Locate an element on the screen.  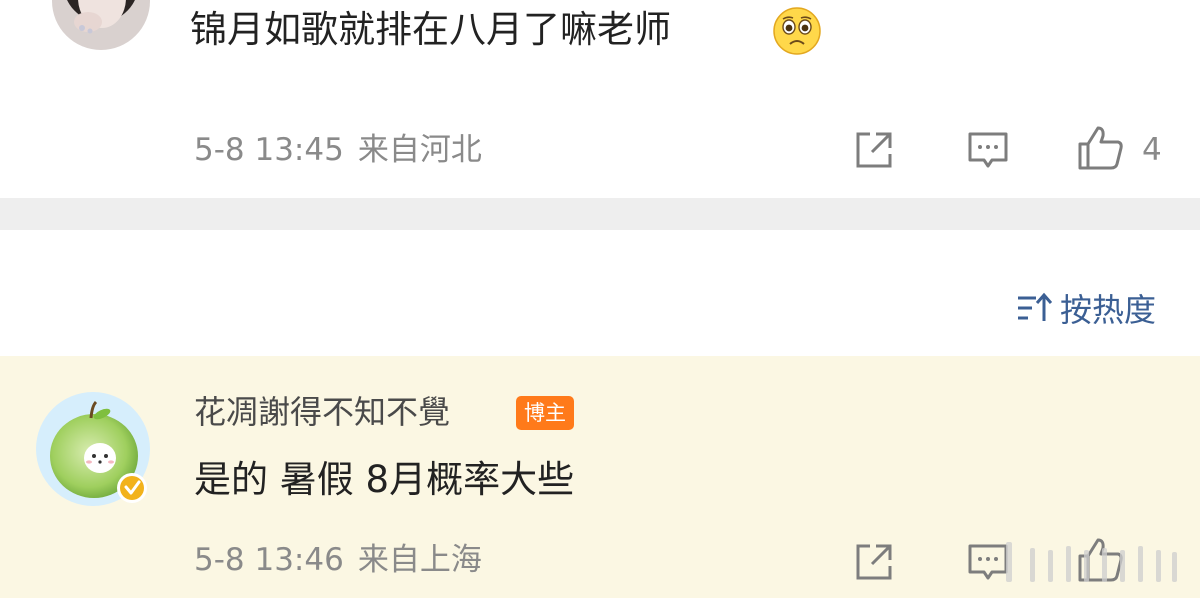
comment-text: 锦月如歌就排在八月了嘛老师 is located at coordinates (430, 29).